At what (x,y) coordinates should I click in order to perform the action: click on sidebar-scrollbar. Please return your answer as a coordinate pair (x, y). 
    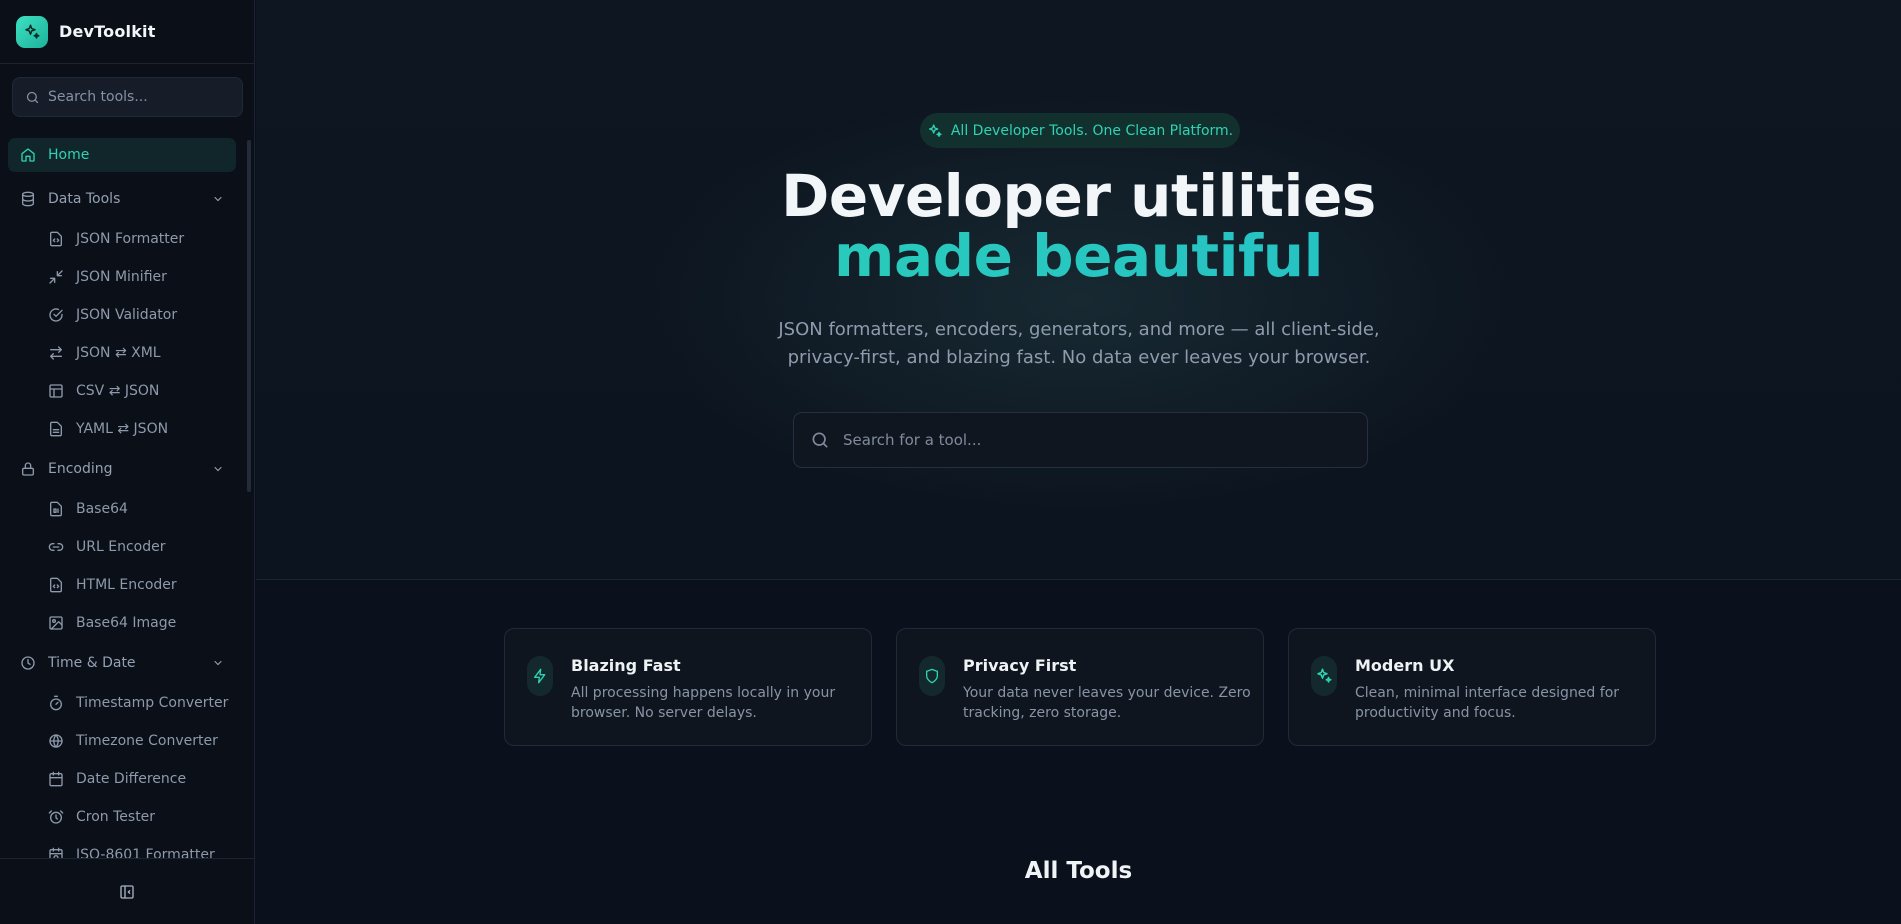
    Looking at the image, I should click on (249, 316).